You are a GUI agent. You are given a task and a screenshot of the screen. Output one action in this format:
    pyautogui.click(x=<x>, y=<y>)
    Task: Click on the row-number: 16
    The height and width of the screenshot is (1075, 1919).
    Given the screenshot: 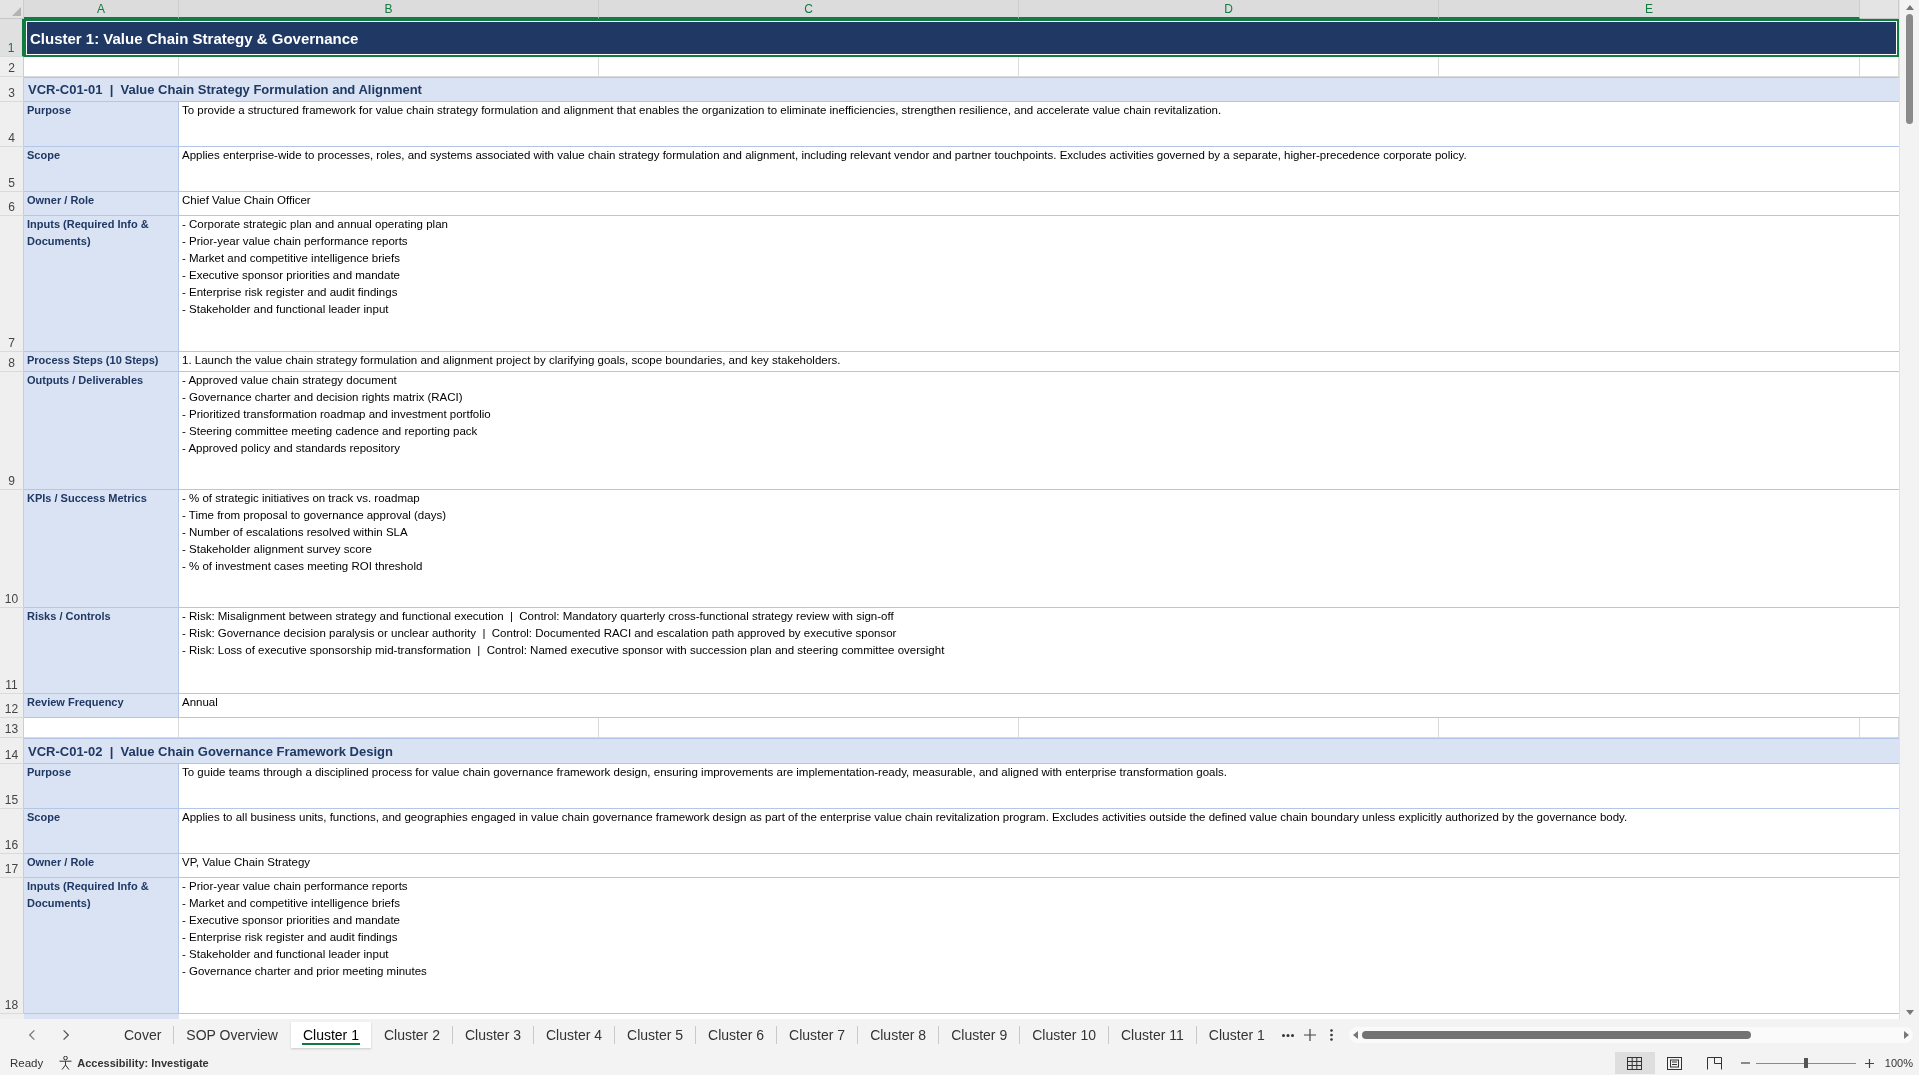 What is the action you would take?
    pyautogui.click(x=12, y=831)
    